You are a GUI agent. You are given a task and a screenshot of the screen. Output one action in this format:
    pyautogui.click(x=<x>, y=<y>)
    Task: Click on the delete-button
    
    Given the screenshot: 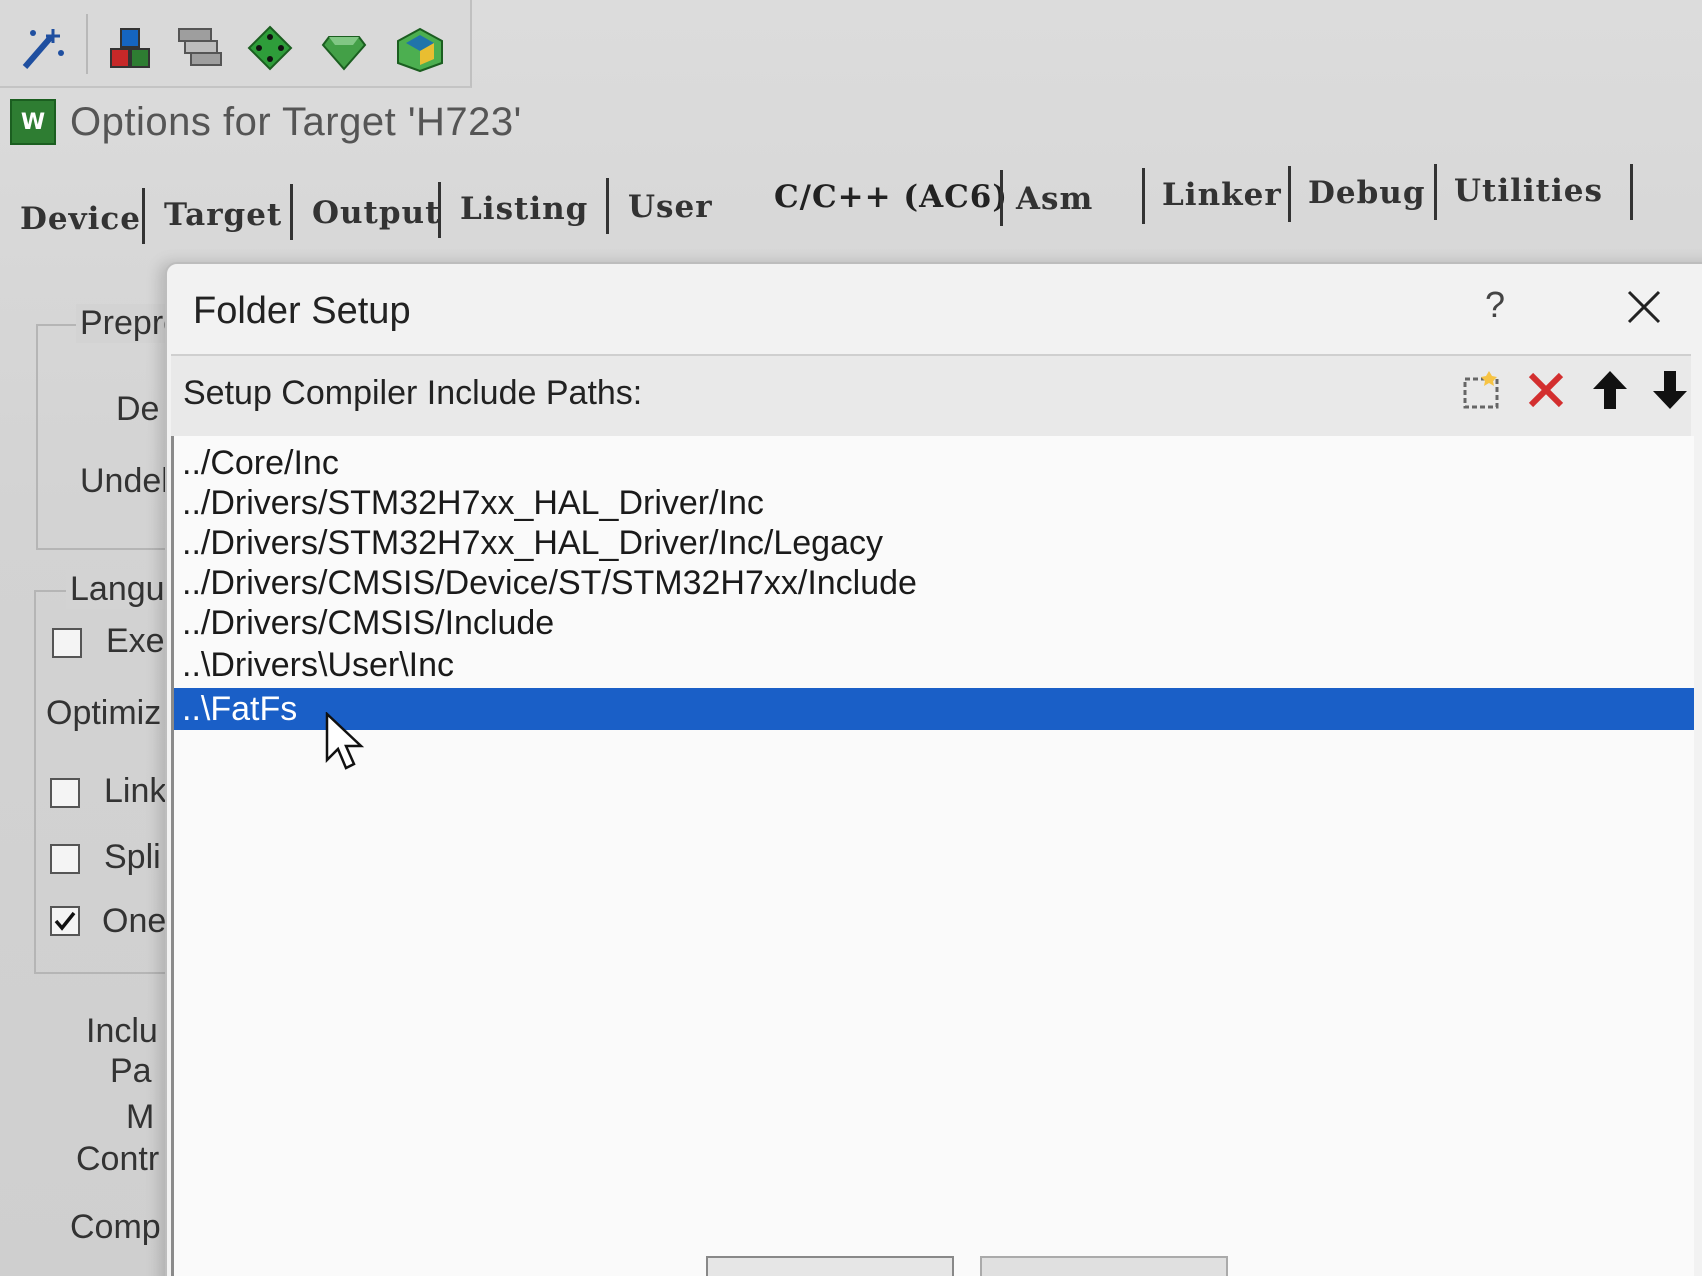 What is the action you would take?
    pyautogui.click(x=1546, y=390)
    